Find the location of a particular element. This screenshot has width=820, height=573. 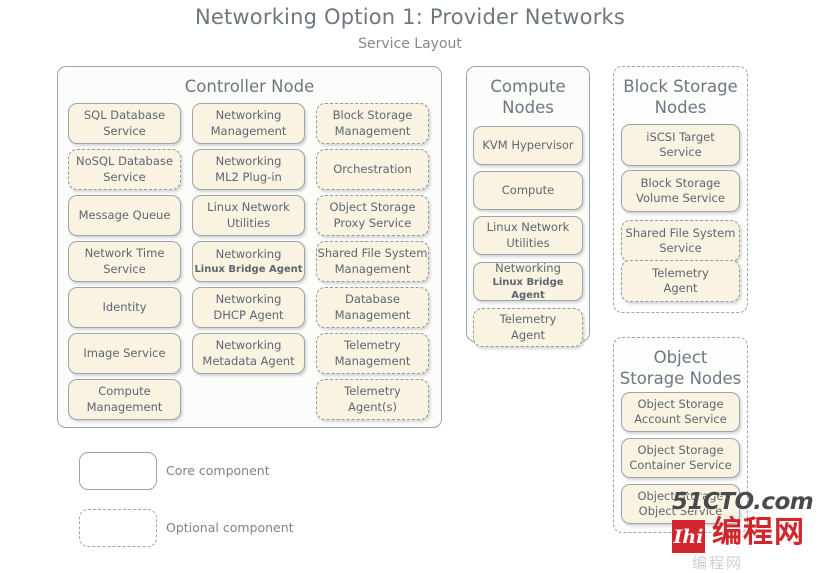

legend-label-optional: Optional component is located at coordinates (230, 527).